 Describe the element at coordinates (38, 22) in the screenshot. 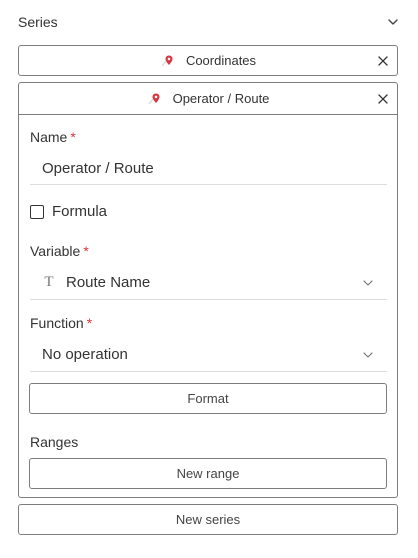

I see `section-title: Series` at that location.